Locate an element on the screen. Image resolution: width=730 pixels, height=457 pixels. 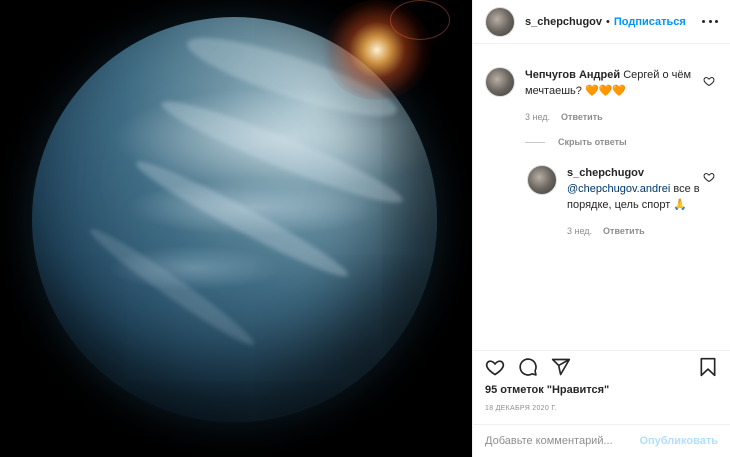
post-header: s_chepchugov • Подписаться is located at coordinates (601, 22).